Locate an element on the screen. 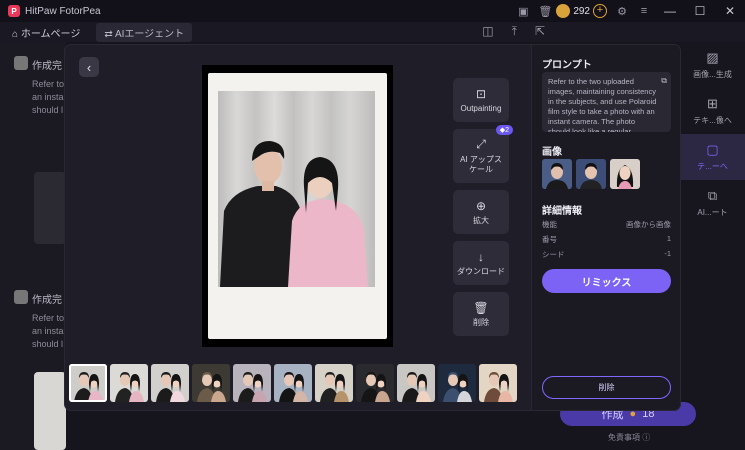 The image size is (745, 450). upload-icon: ⤒ is located at coordinates (514, 31).